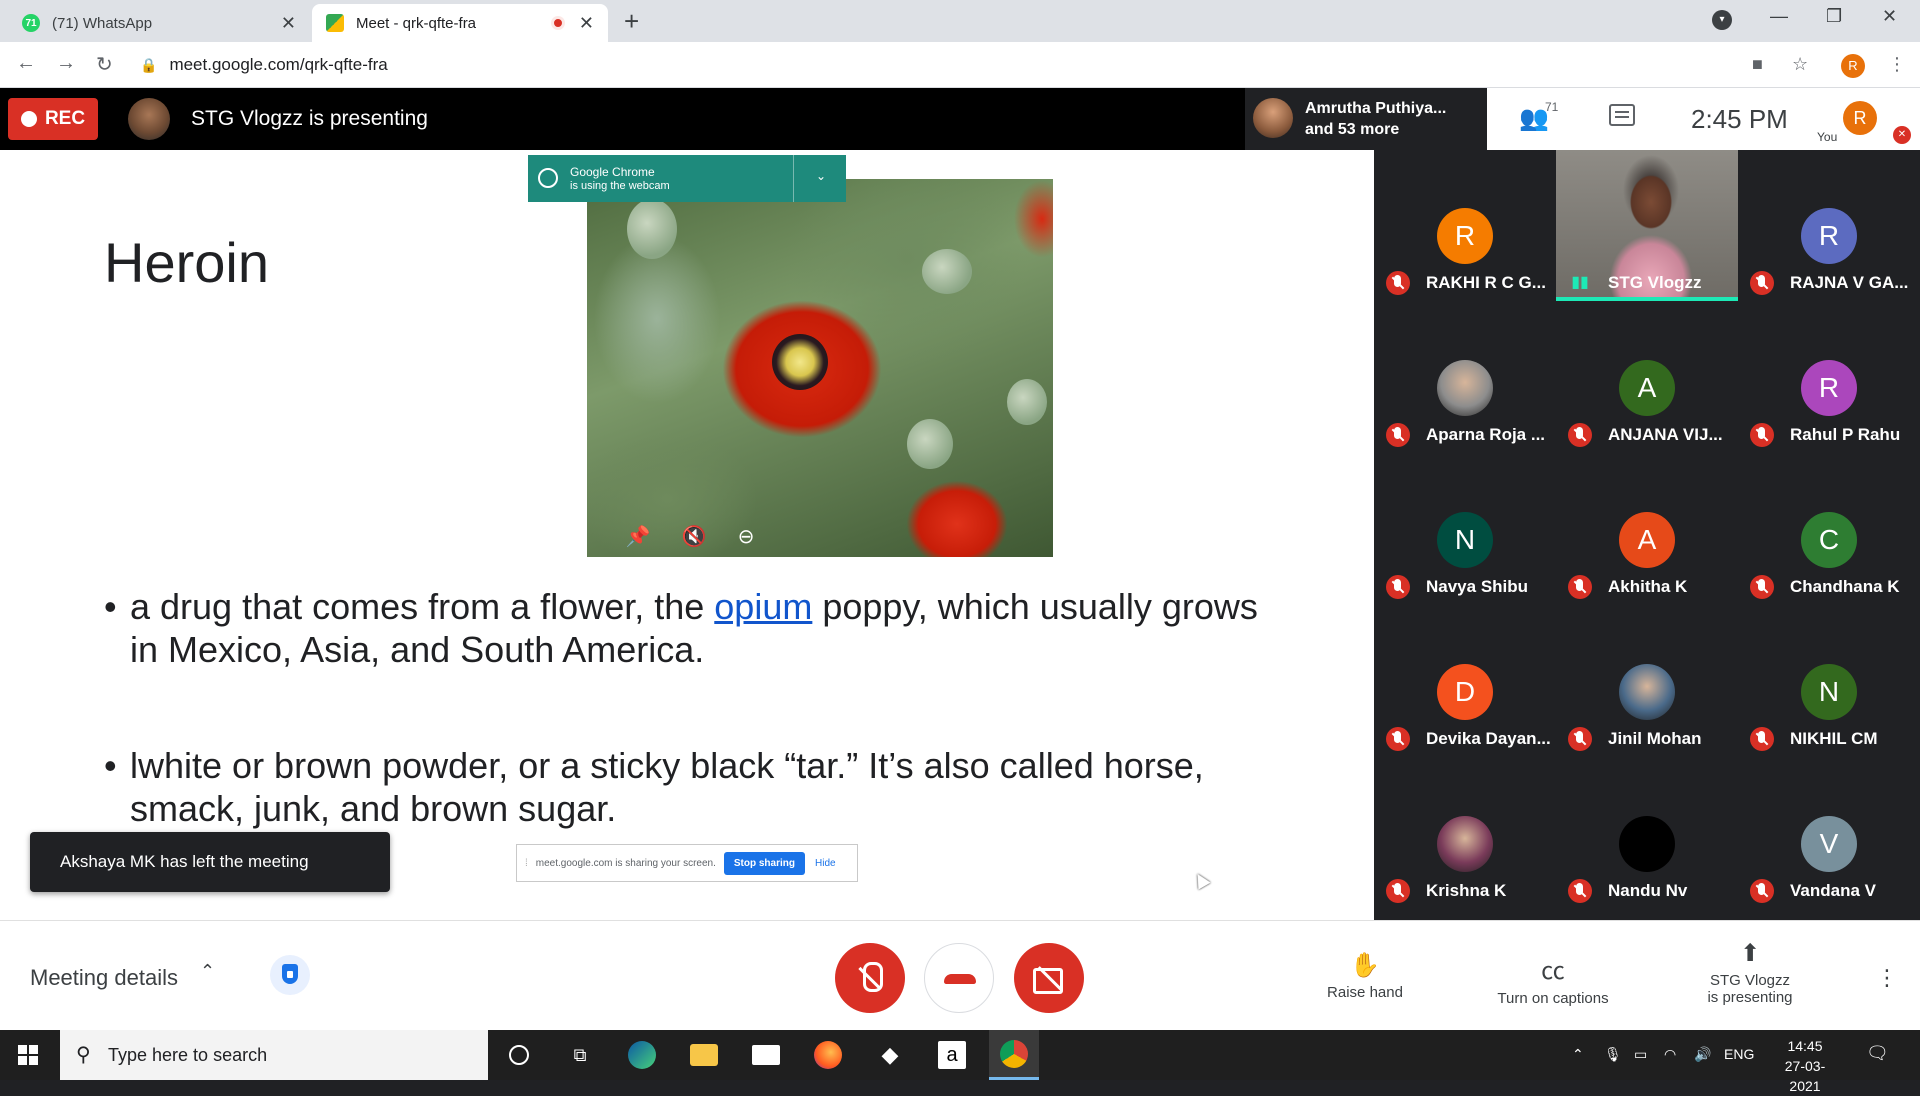 The height and width of the screenshot is (1096, 1920). Describe the element at coordinates (104, 978) in the screenshot. I see `meeting-details-button: Meeting details` at that location.